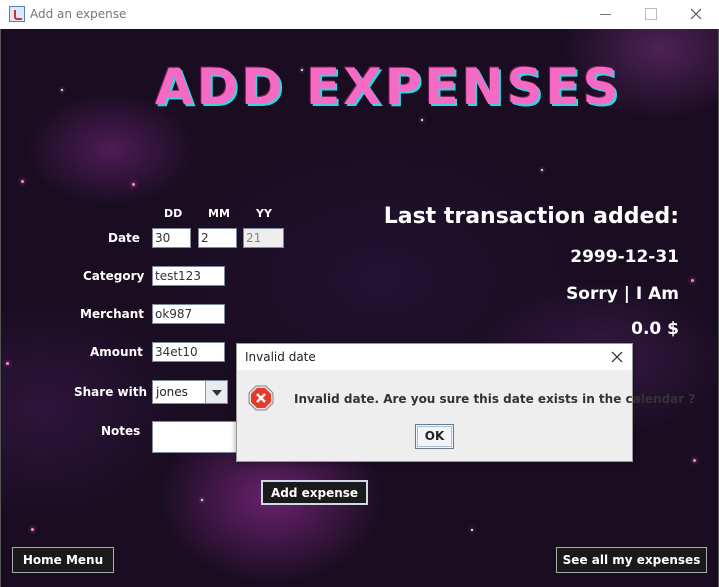 The image size is (719, 587). Describe the element at coordinates (190, 392) in the screenshot. I see `share-with-select: jones` at that location.